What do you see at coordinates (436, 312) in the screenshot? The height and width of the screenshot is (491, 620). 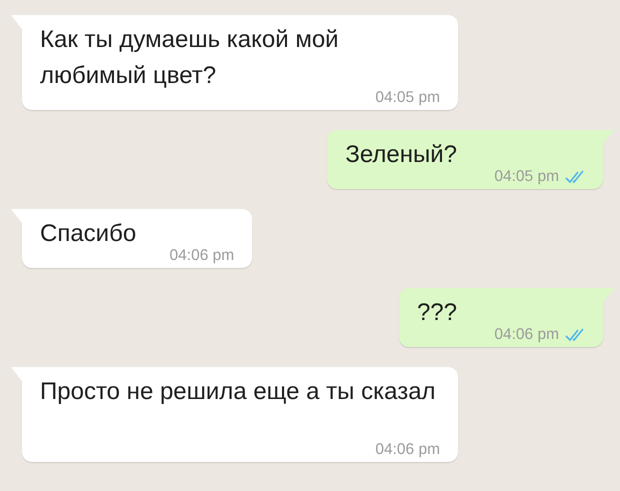 I see `message-text: ???` at bounding box center [436, 312].